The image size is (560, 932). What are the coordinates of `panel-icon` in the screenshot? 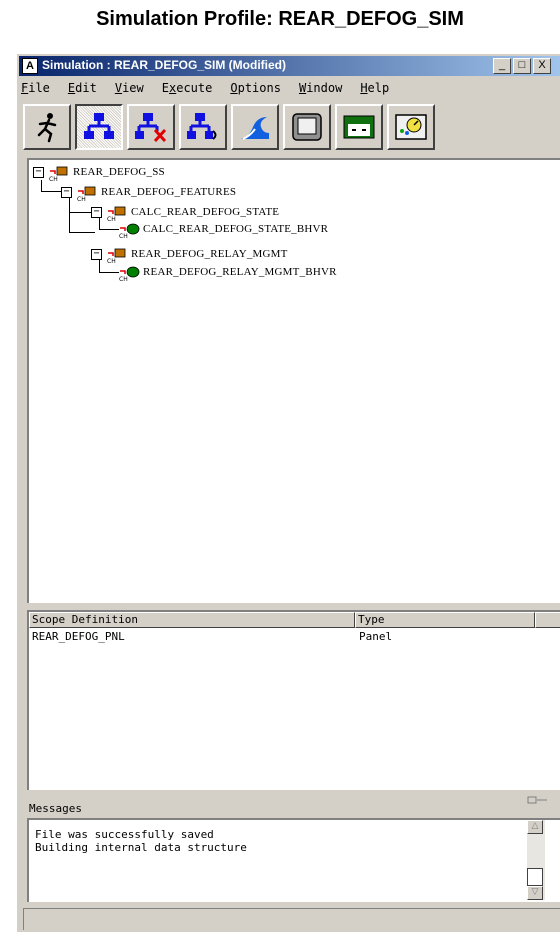 It's located at (359, 127).